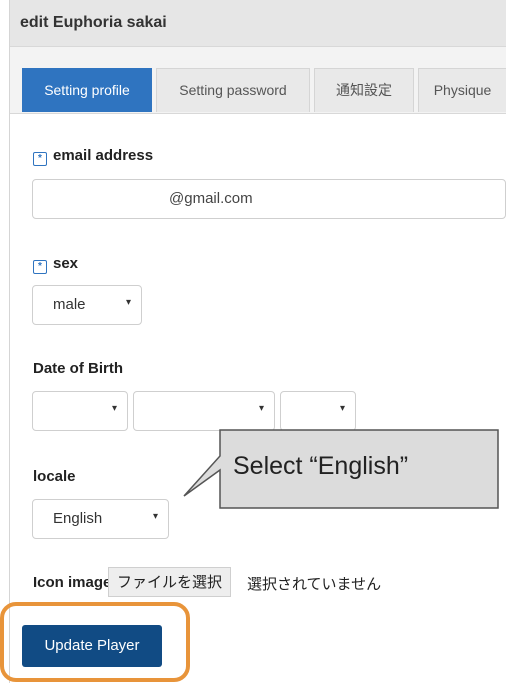  I want to click on callout-bubble, so click(341, 469).